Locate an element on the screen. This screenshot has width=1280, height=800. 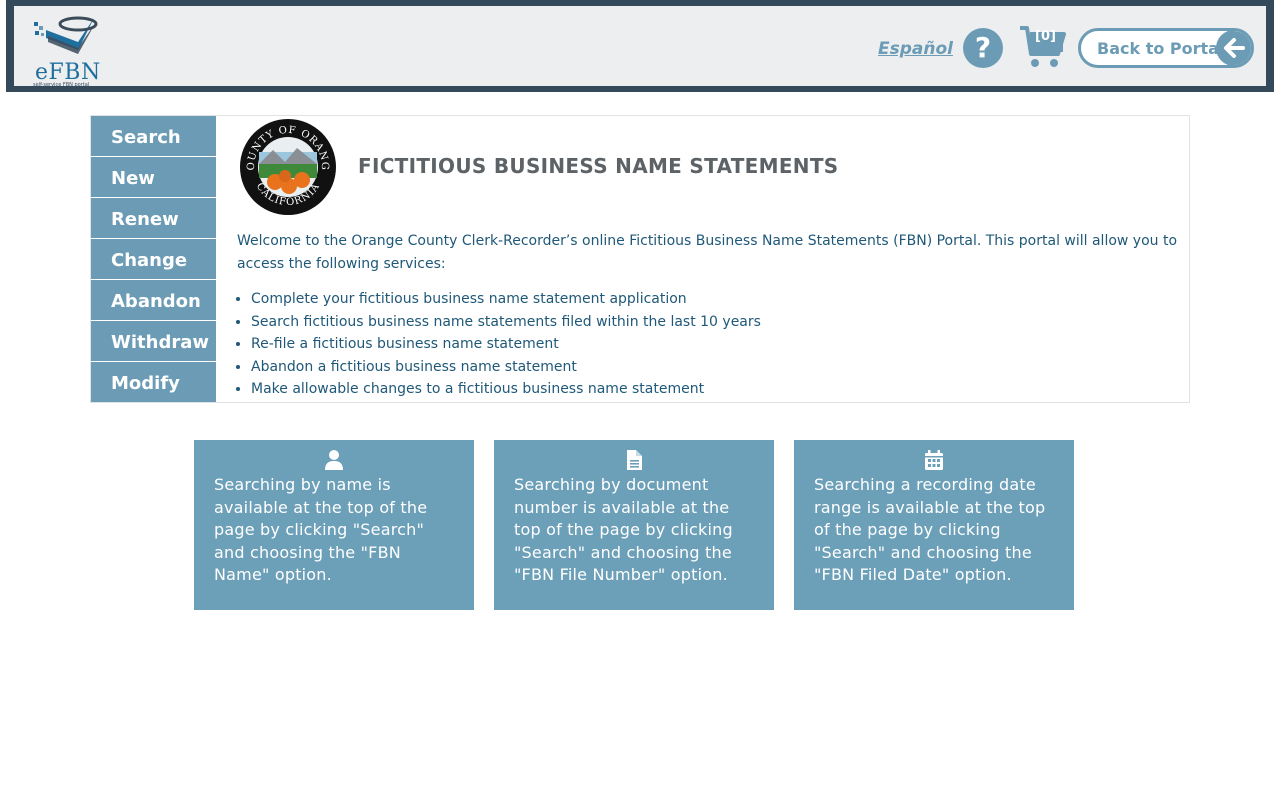
page-title: FICTITIOUS BUSINESS NAME STATEMENTS is located at coordinates (598, 166).